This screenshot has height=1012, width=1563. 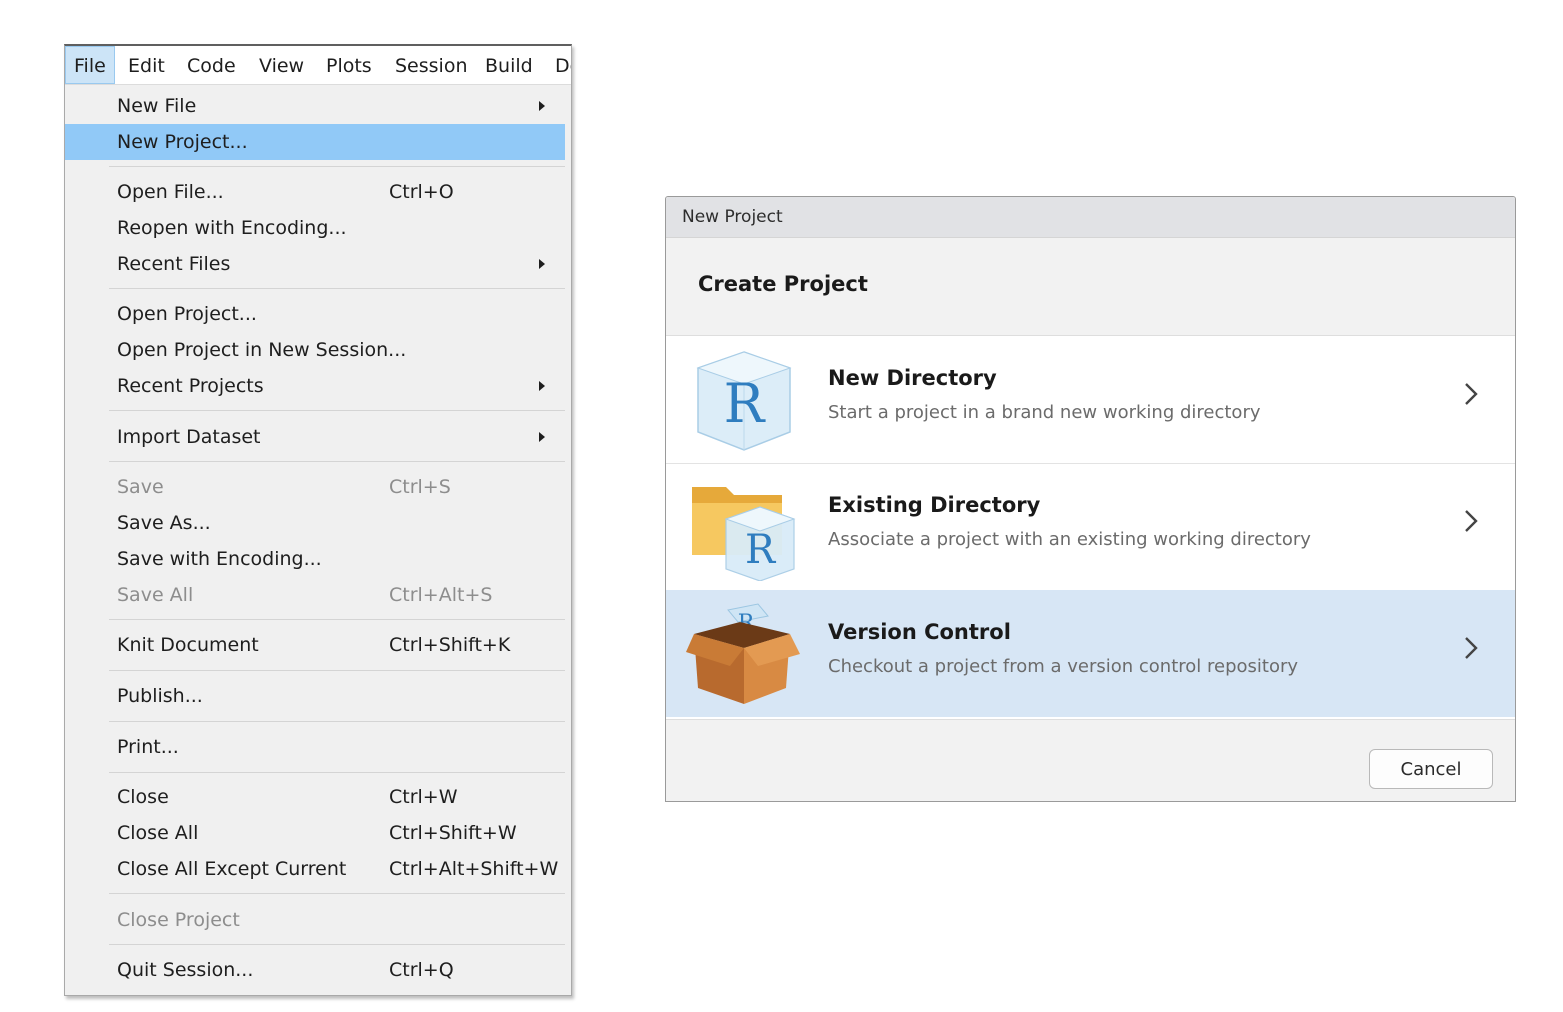 I want to click on option-title: Existing Directory, so click(x=934, y=505).